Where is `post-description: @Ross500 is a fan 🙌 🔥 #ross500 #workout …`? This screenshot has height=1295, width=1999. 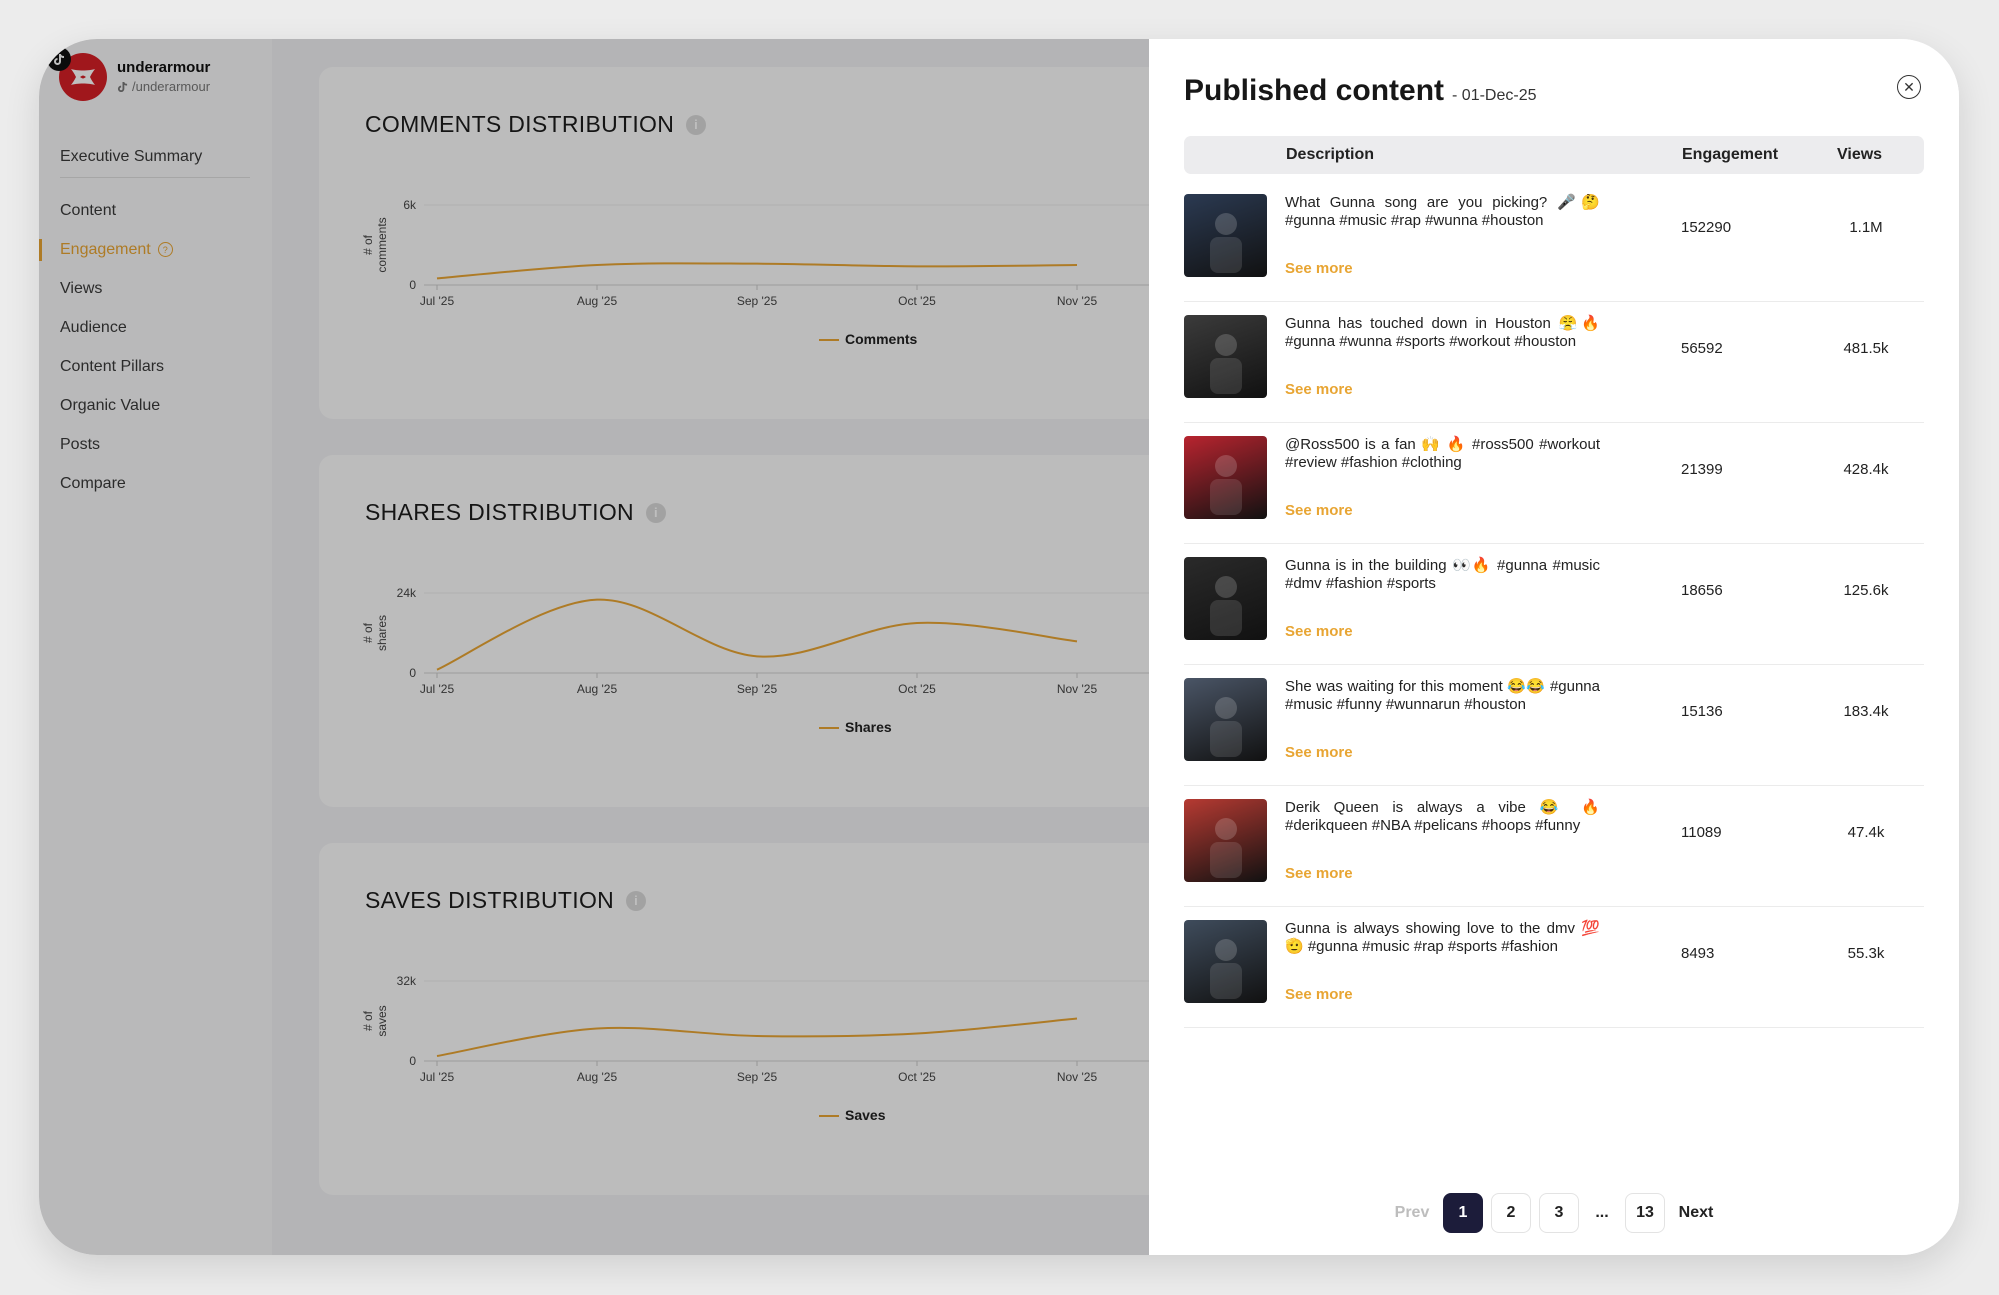 post-description: @Ross500 is a fan 🙌 🔥 #ross500 #workout … is located at coordinates (1442, 453).